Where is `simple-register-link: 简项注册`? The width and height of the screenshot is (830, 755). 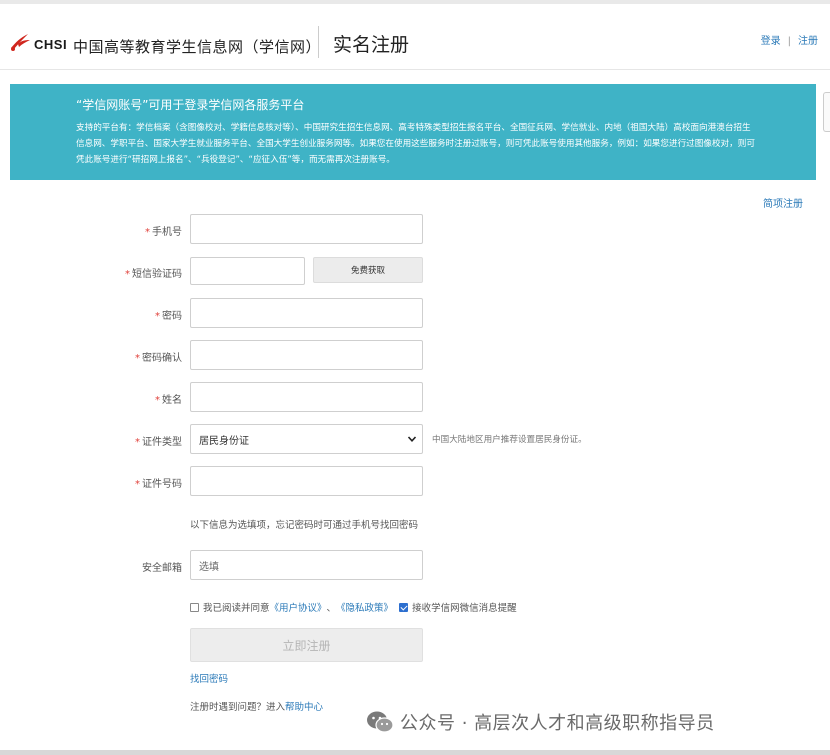
simple-register-link: 简项注册 is located at coordinates (783, 202).